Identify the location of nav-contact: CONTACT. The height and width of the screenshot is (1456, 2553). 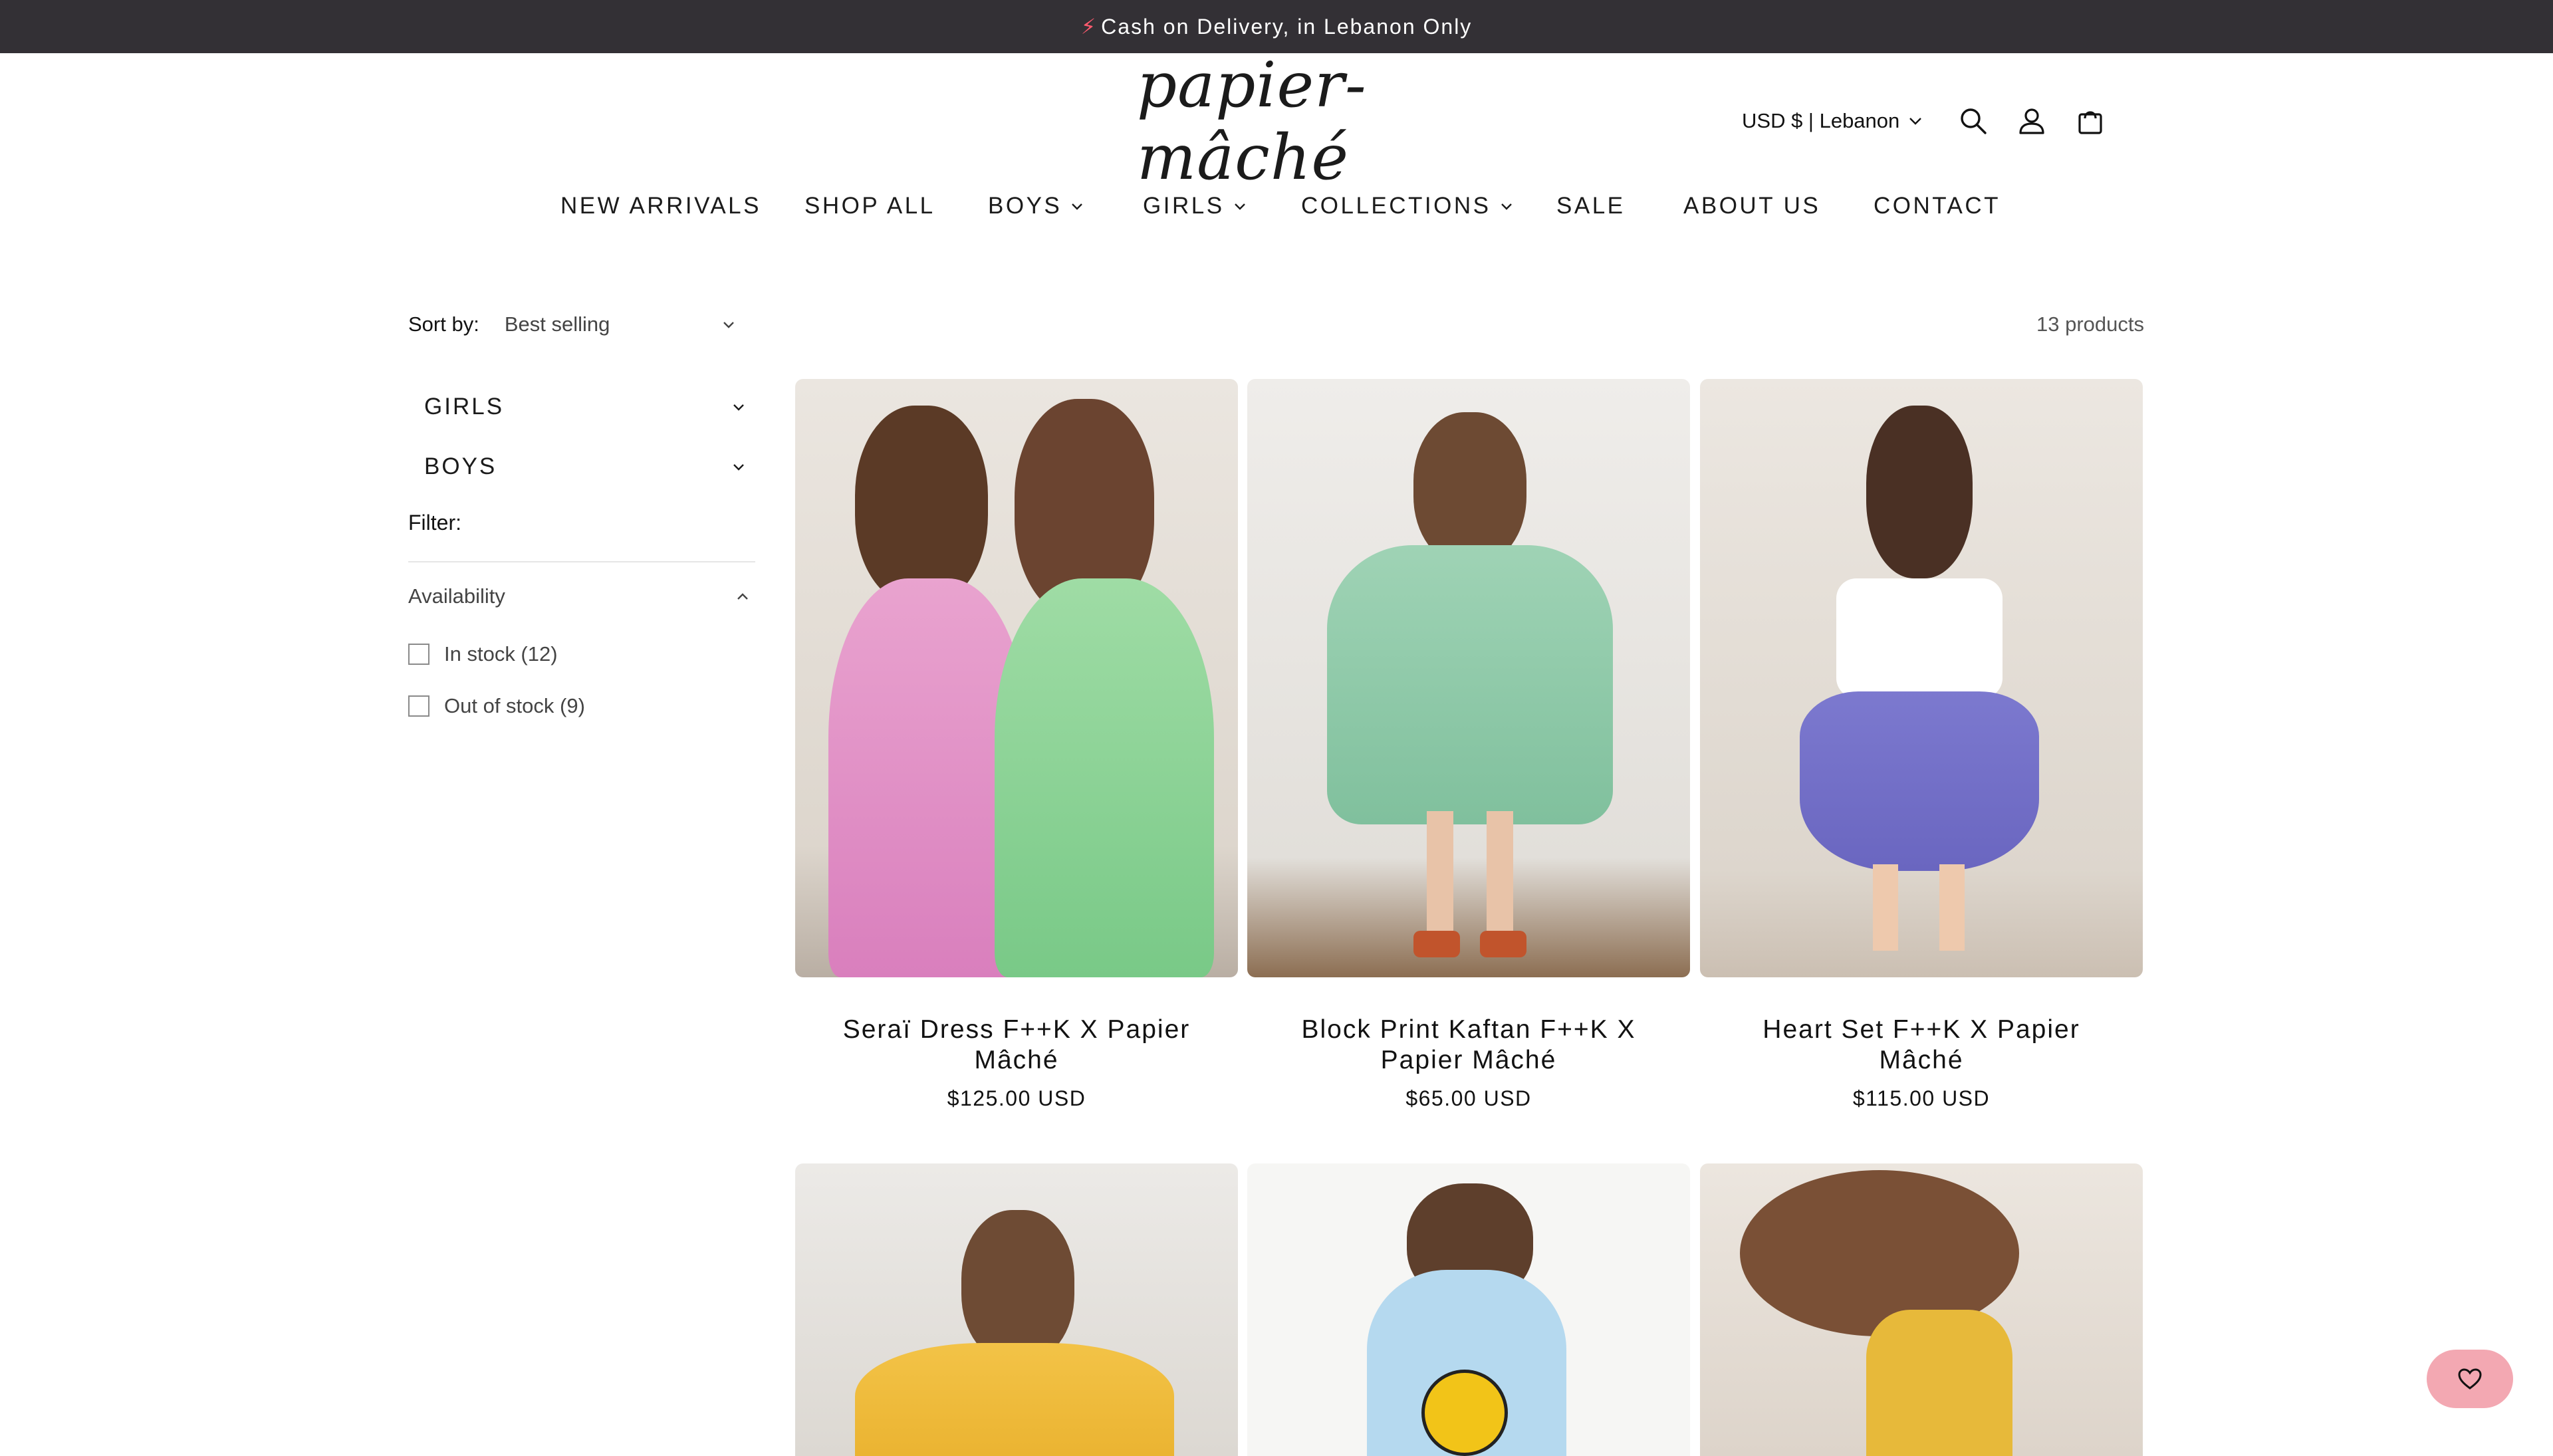
(1937, 206).